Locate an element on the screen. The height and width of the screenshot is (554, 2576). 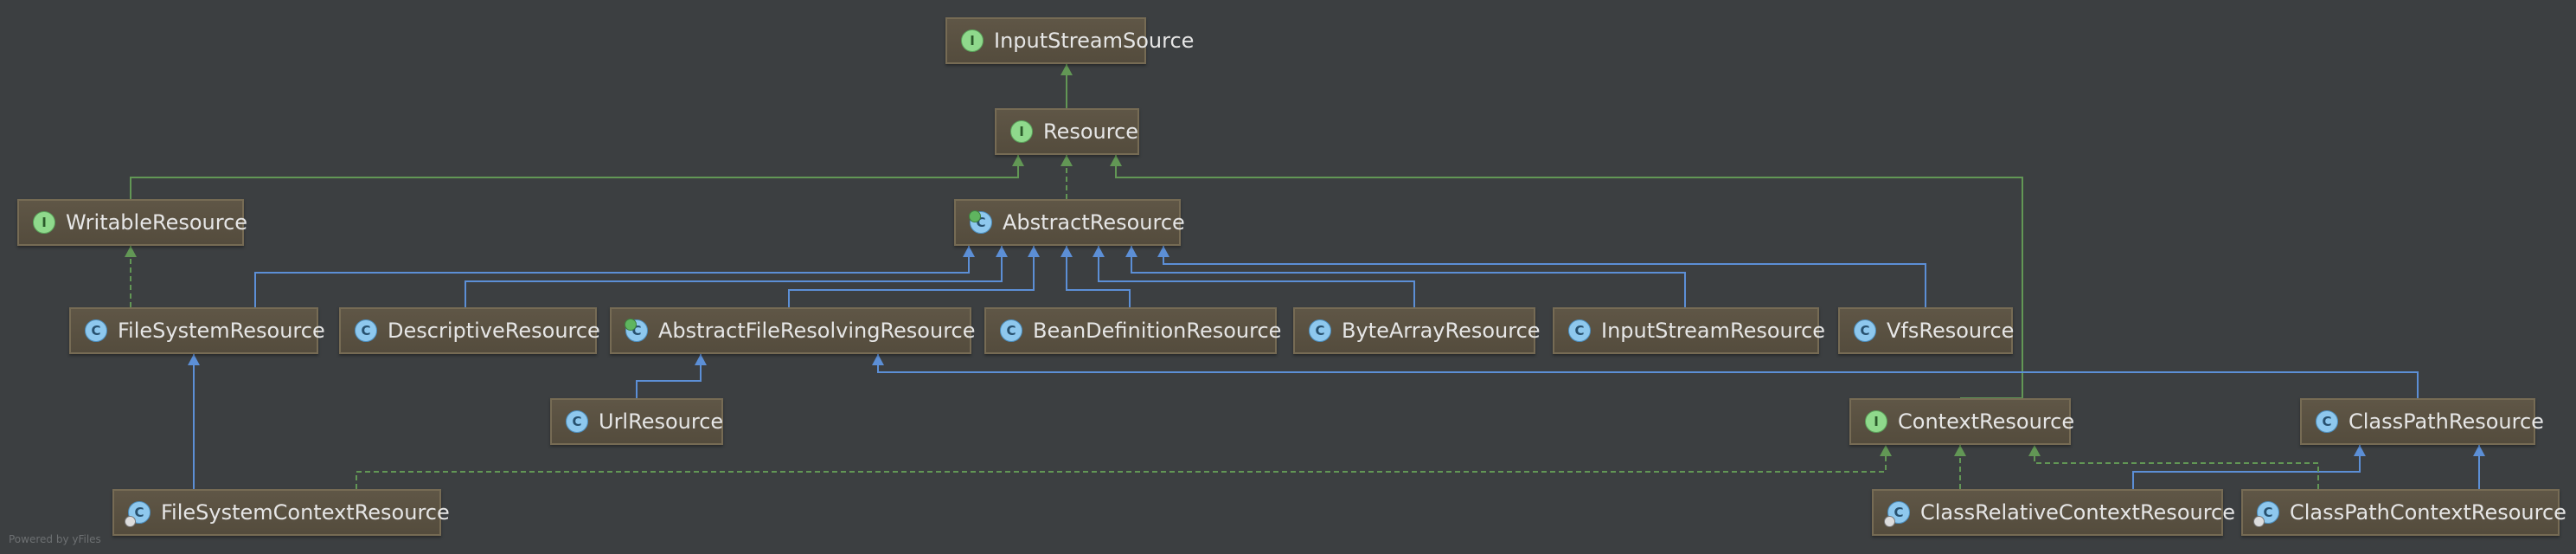
node-label: UrlResource is located at coordinates (661, 421).